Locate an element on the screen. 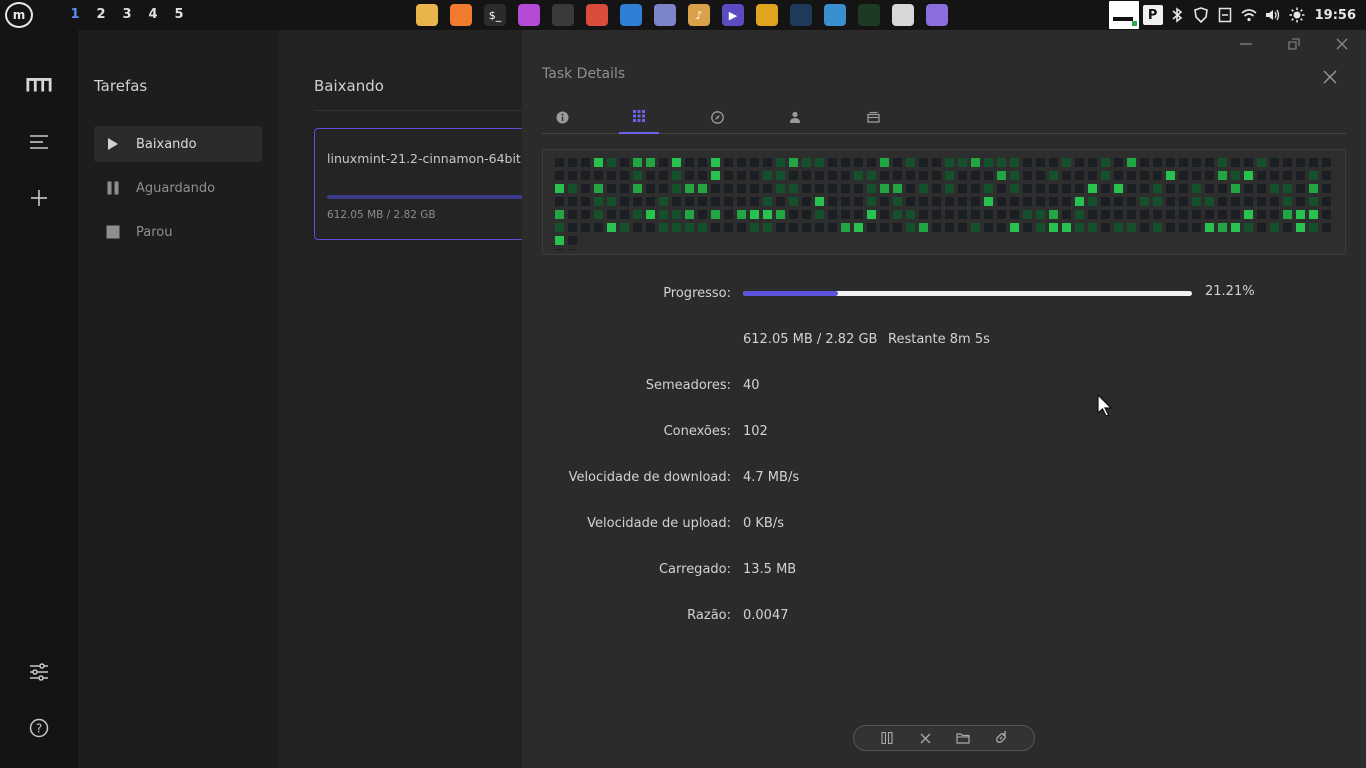 This screenshot has width=1366, height=768. color-picker-icon is located at coordinates (529, 15).